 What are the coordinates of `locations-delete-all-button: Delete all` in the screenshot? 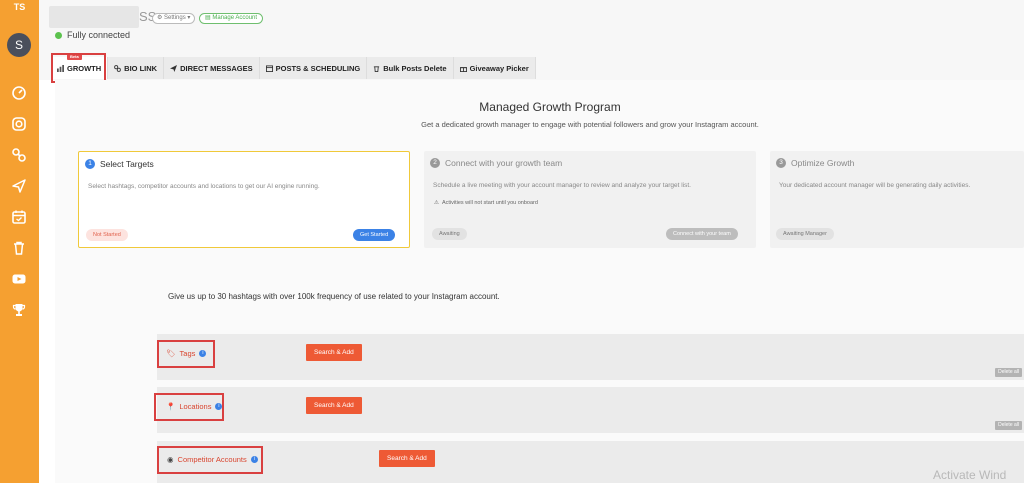 It's located at (1008, 425).